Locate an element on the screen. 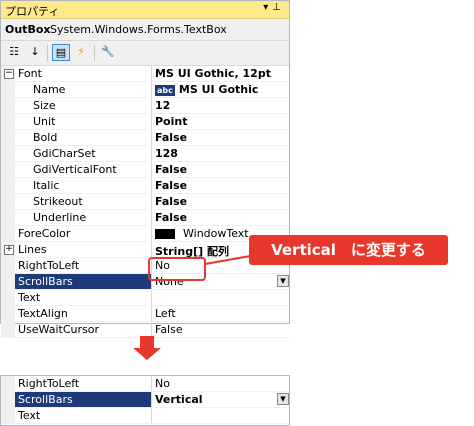 This screenshot has height=426, width=474. property-row-scrollbars: ScrollBars Vertical ▼ is located at coordinates (145, 400).